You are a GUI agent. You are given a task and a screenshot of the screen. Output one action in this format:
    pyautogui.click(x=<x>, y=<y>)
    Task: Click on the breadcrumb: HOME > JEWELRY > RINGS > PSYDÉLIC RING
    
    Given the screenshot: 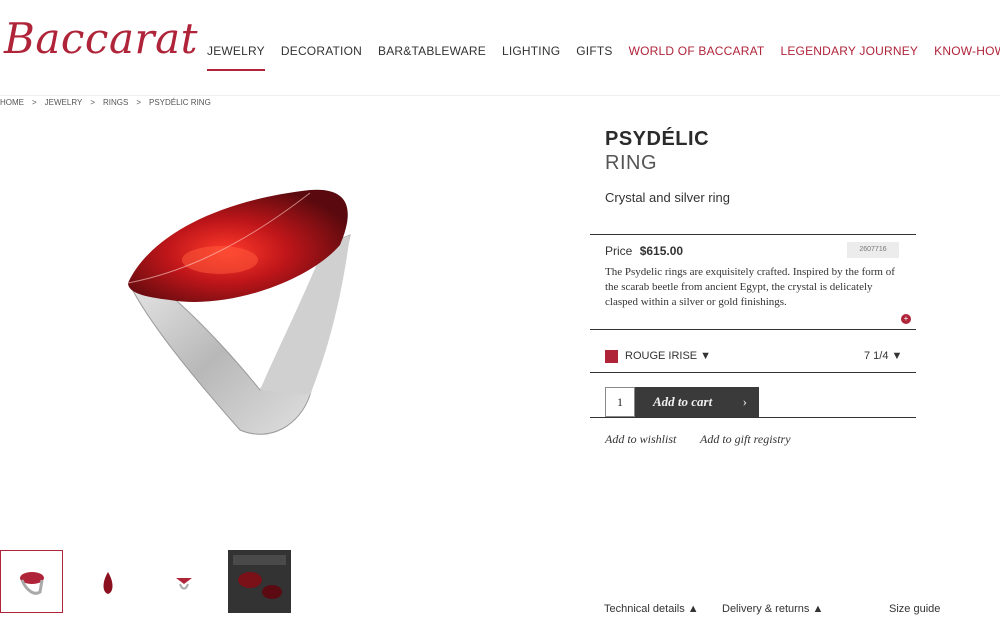 What is the action you would take?
    pyautogui.click(x=109, y=102)
    